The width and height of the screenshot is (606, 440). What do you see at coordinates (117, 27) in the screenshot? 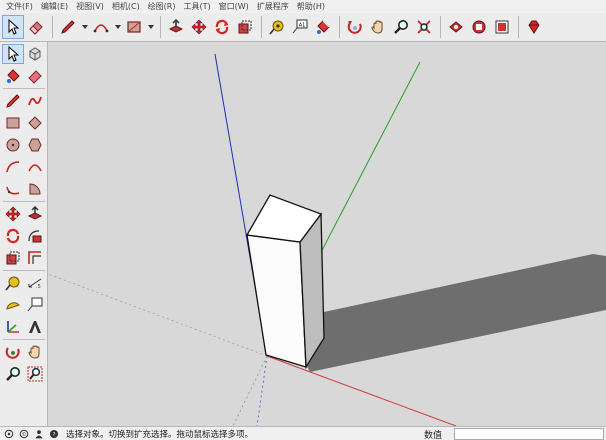
I see `arc-tool-dropdown` at bounding box center [117, 27].